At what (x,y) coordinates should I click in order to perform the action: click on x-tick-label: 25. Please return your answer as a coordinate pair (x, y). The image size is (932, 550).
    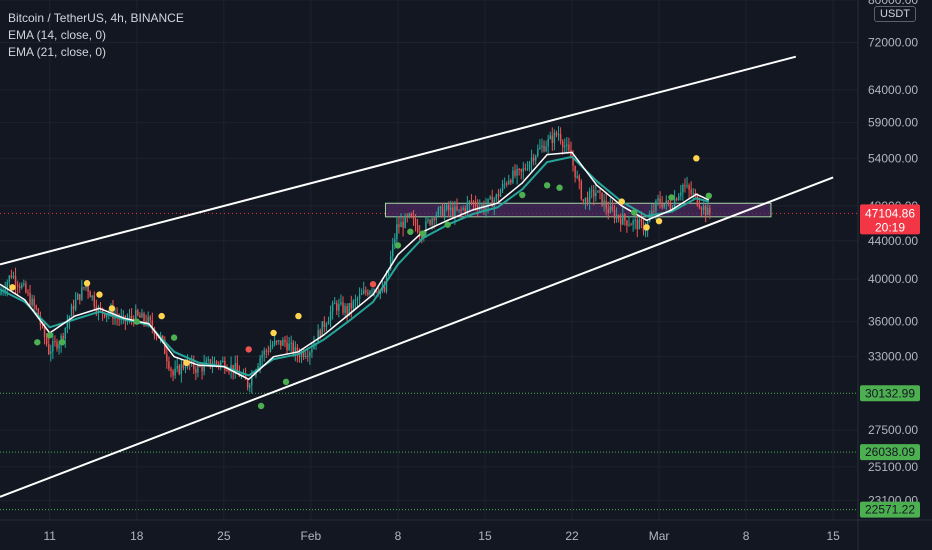
    Looking at the image, I should click on (224, 536).